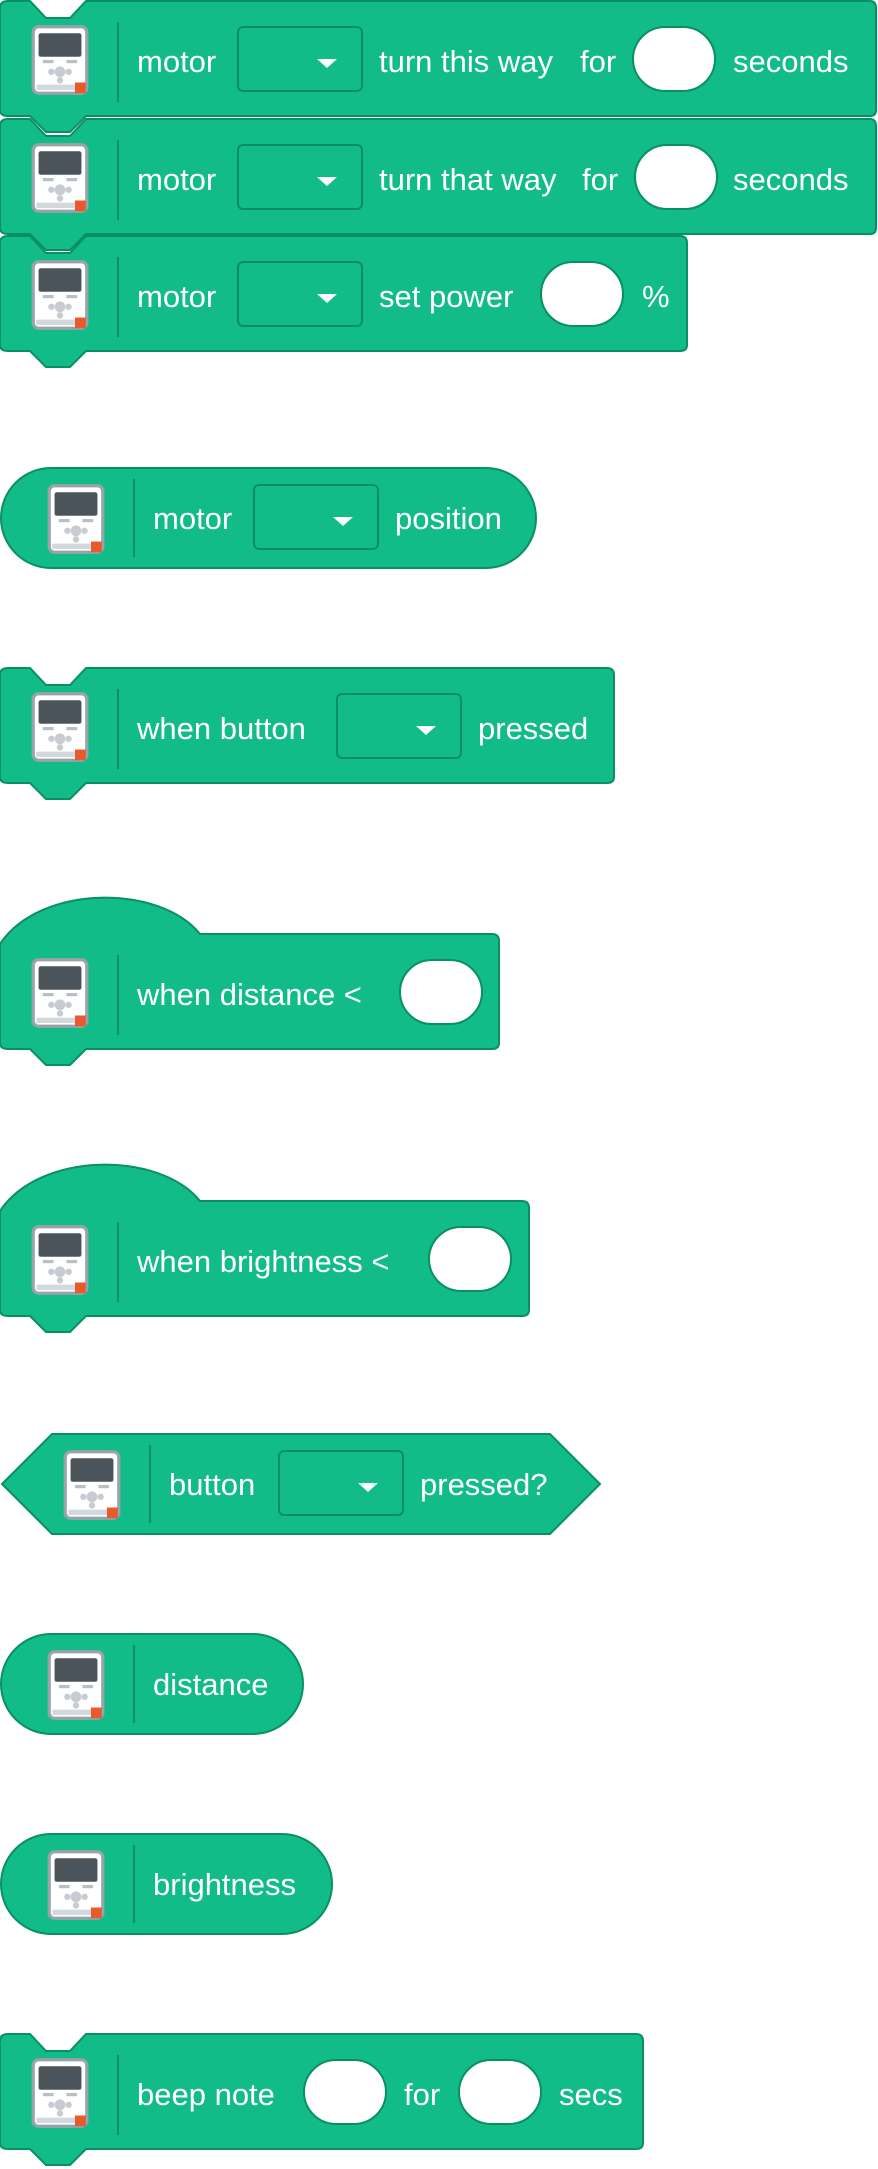 The height and width of the screenshot is (2169, 878). I want to click on action-label: turn this way, so click(466, 61).